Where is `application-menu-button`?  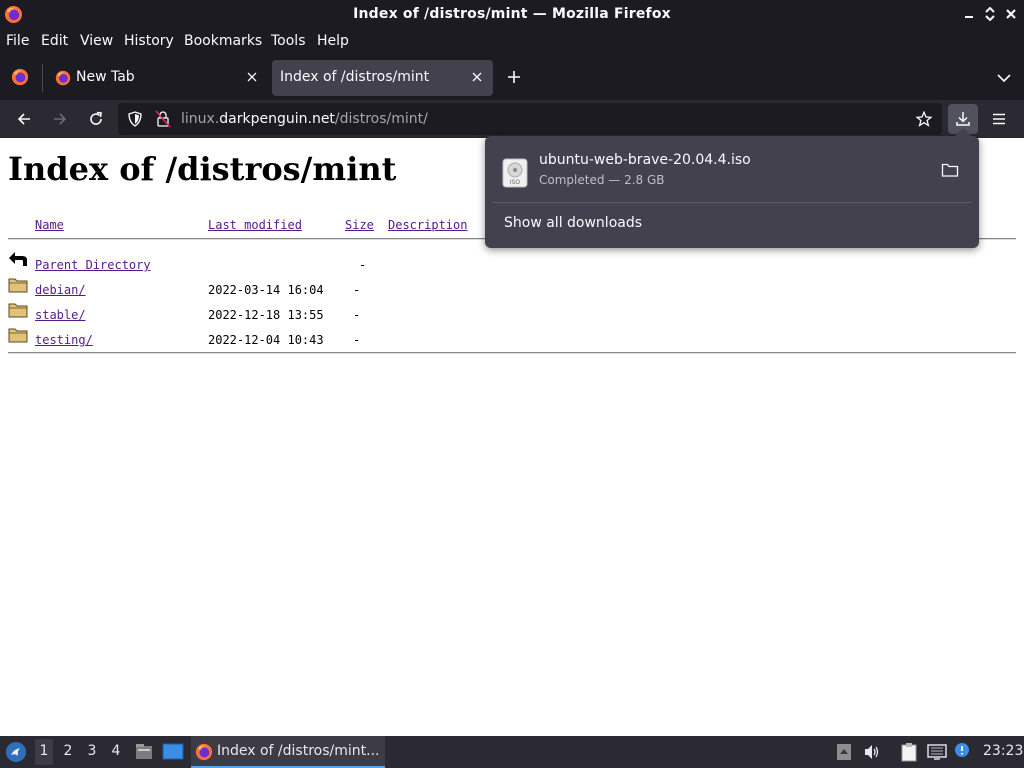 application-menu-button is located at coordinates (999, 119).